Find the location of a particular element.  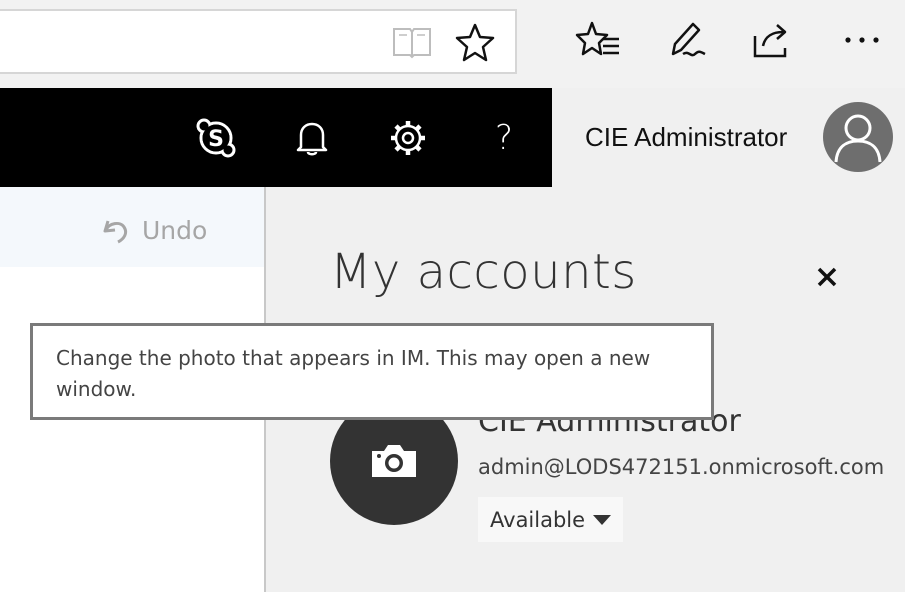

undo-label: Undo is located at coordinates (175, 230).